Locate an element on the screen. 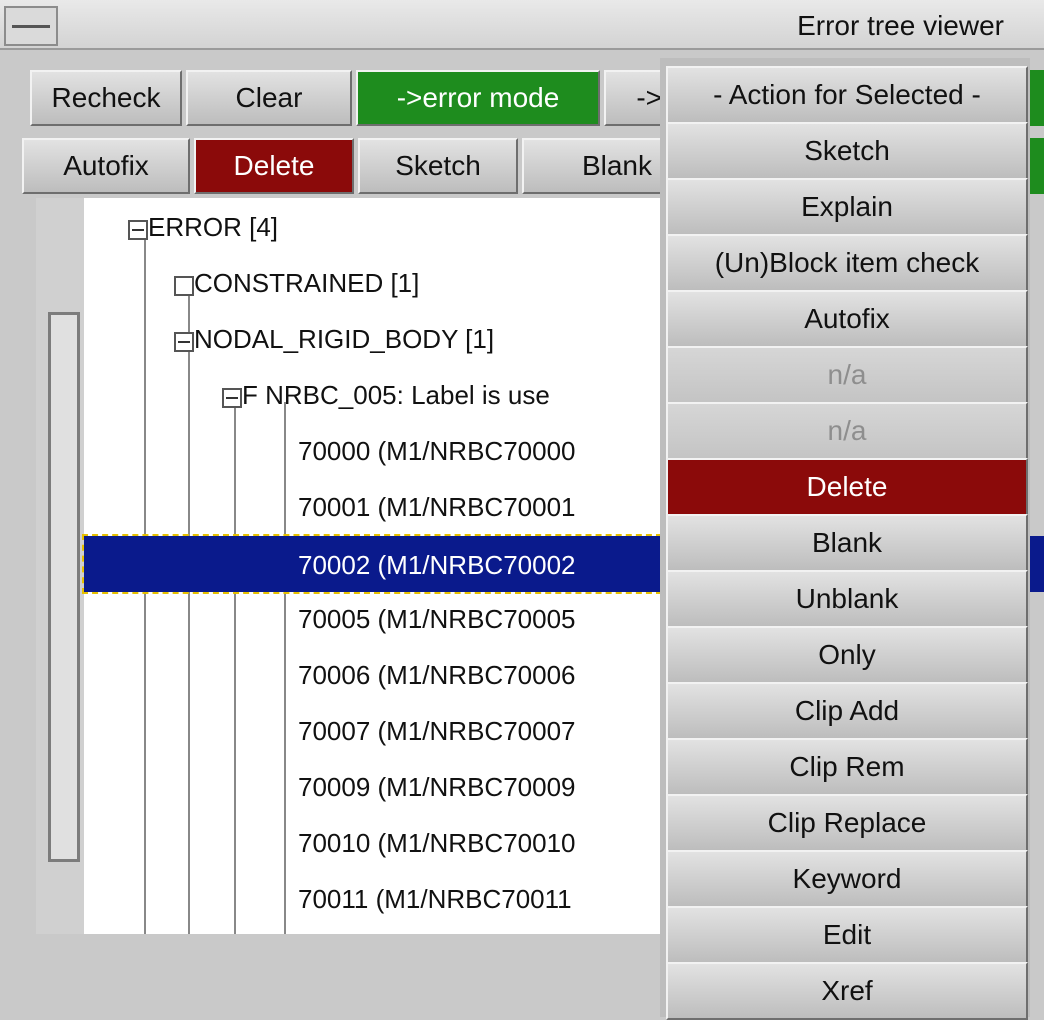 The image size is (1044, 1020). menu-title: - Action for Selected - is located at coordinates (847, 95).